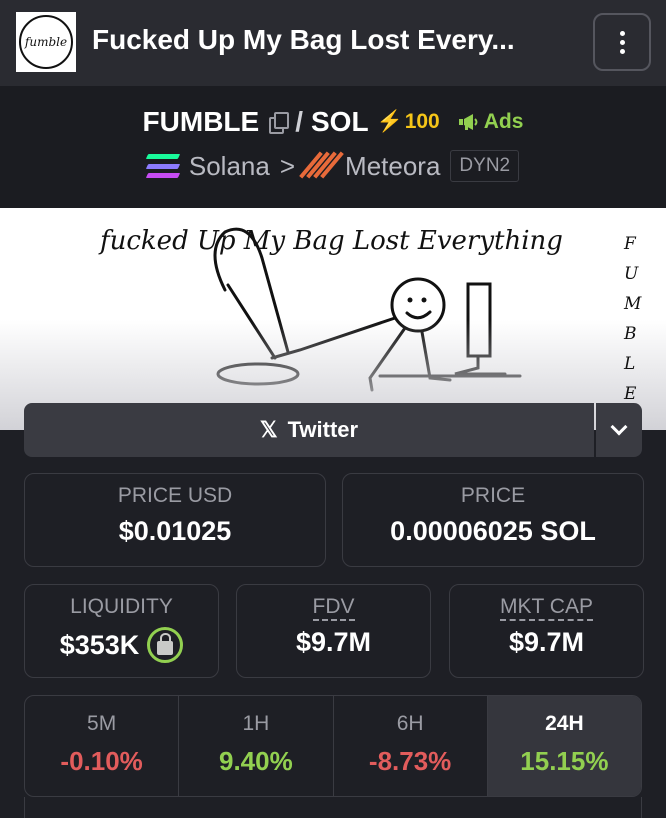 The width and height of the screenshot is (666, 818). Describe the element at coordinates (564, 761) in the screenshot. I see `tab-value: 15.15%` at that location.